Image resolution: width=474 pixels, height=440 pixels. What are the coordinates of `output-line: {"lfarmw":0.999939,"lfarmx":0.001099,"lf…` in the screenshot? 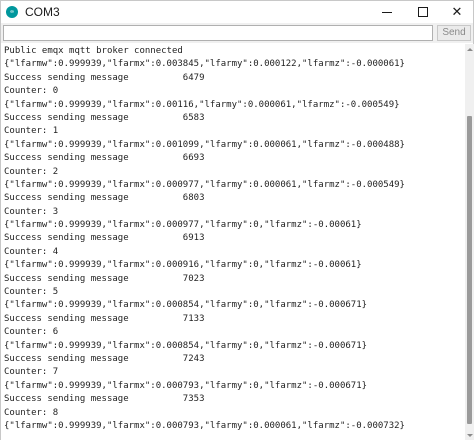 It's located at (204, 144).